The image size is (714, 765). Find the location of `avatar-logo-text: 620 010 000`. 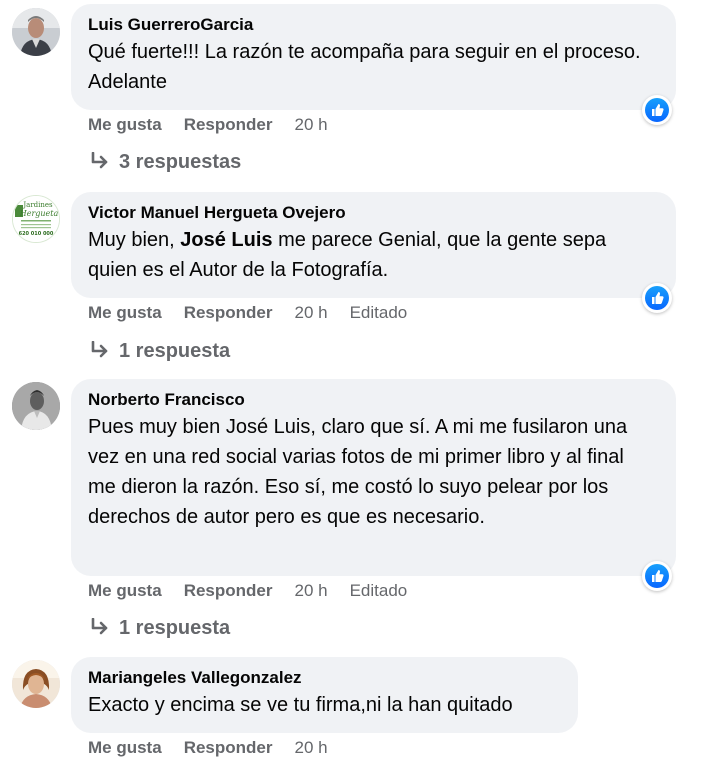

avatar-logo-text: 620 010 000 is located at coordinates (36, 234).